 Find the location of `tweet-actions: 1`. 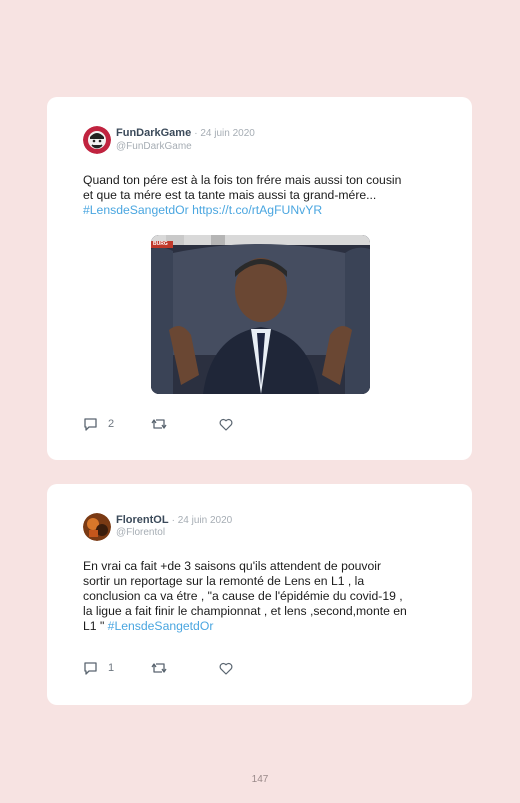

tweet-actions: 1 is located at coordinates (183, 668).